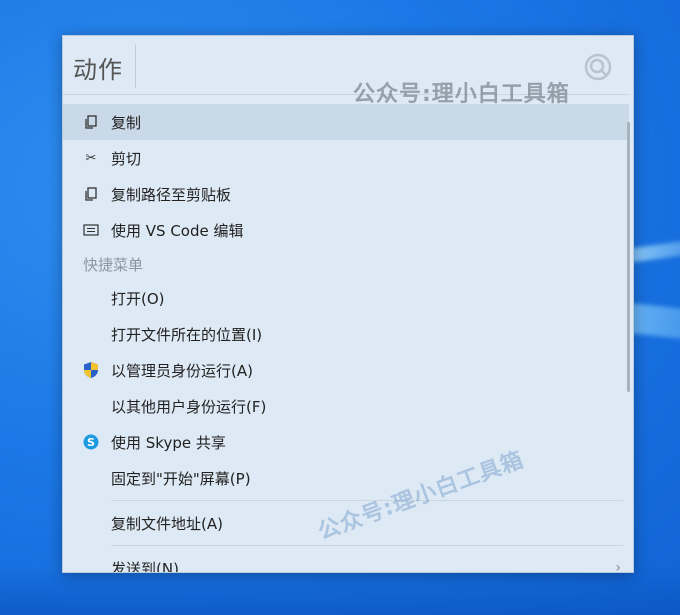  Describe the element at coordinates (145, 566) in the screenshot. I see `menu-item-label: 发送到(N)` at that location.